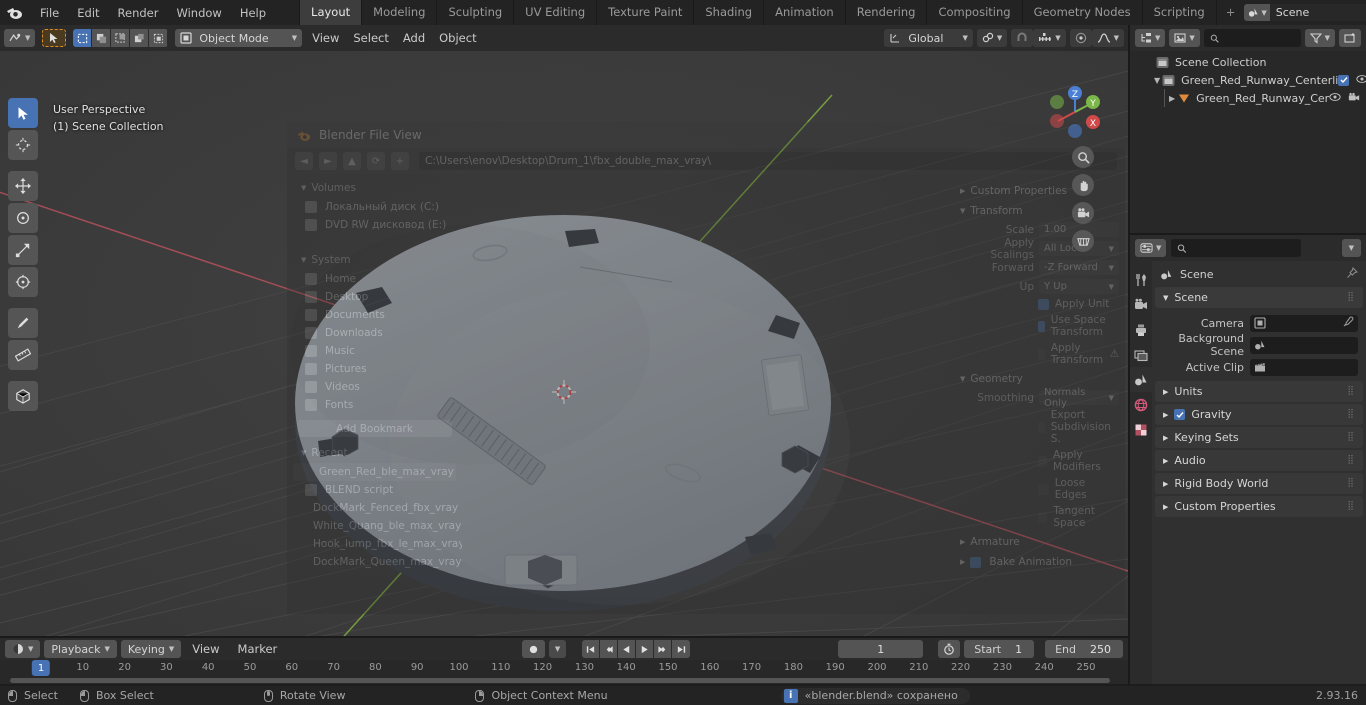  I want to click on transform-tool, so click(23, 282).